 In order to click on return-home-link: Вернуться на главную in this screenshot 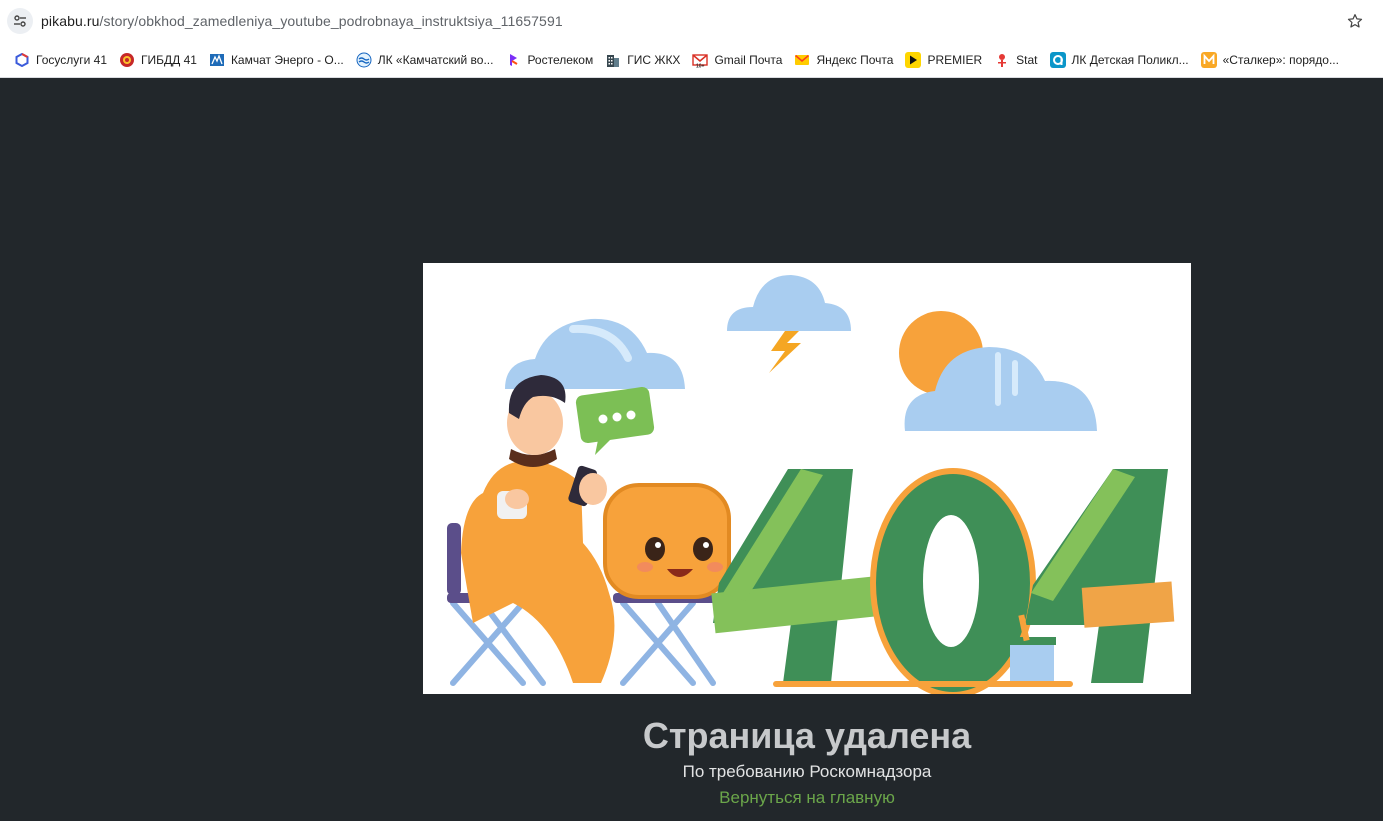, I will do `click(807, 798)`.